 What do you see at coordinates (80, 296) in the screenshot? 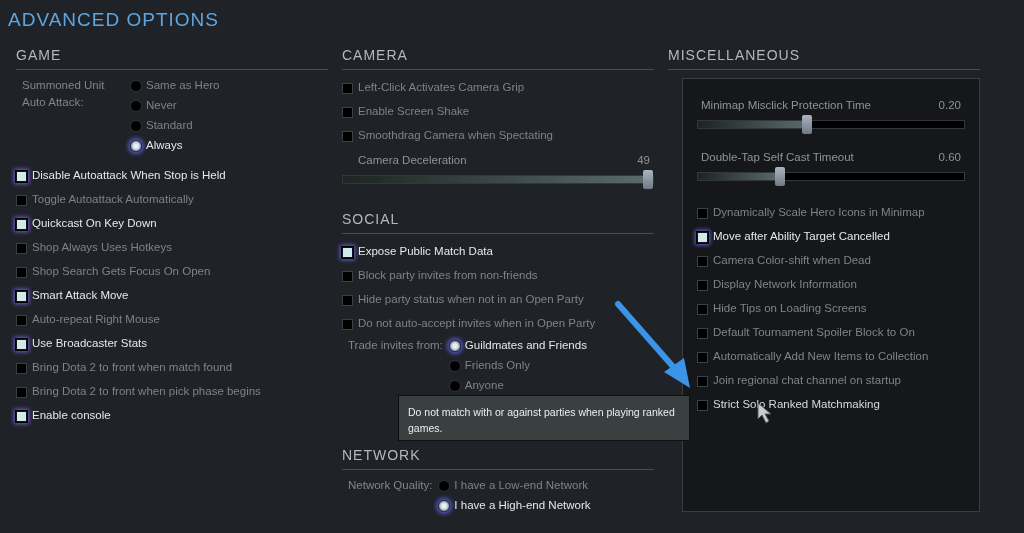
I see `checkbox-label: Smart Attack Move` at bounding box center [80, 296].